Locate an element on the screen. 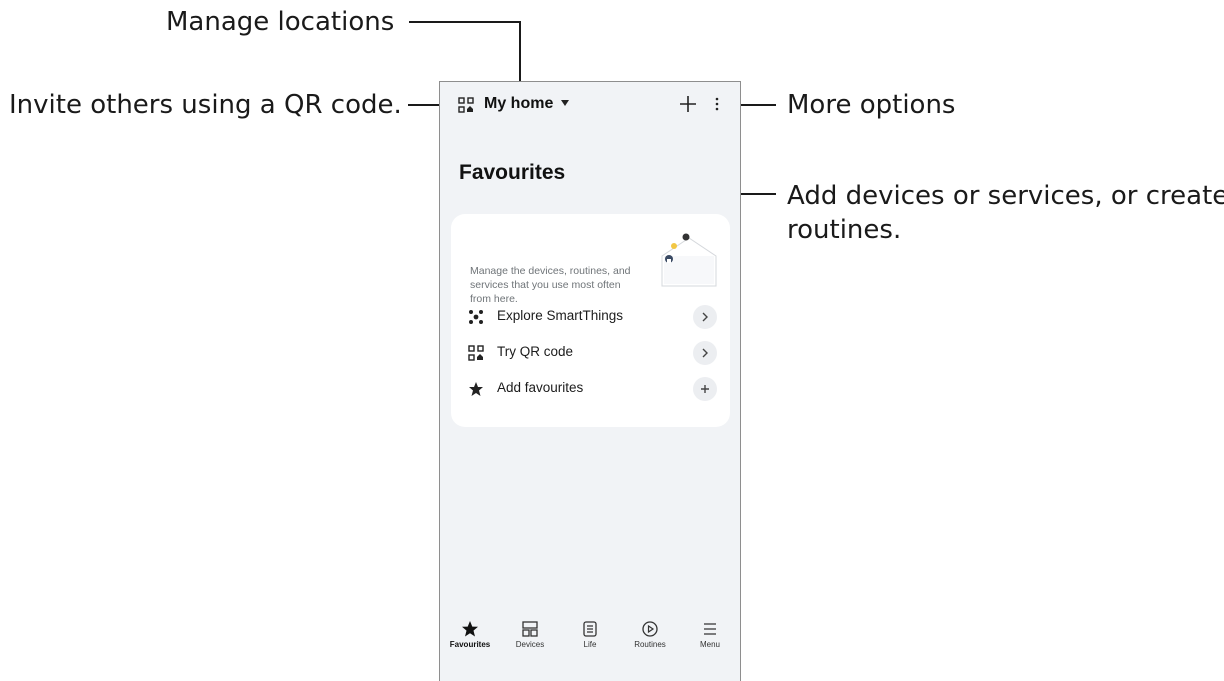 Image resolution: width=1224 pixels, height=681 pixels. bottom-navigation: Favourites Devices Life Routines Menu is located at coordinates (590, 645).